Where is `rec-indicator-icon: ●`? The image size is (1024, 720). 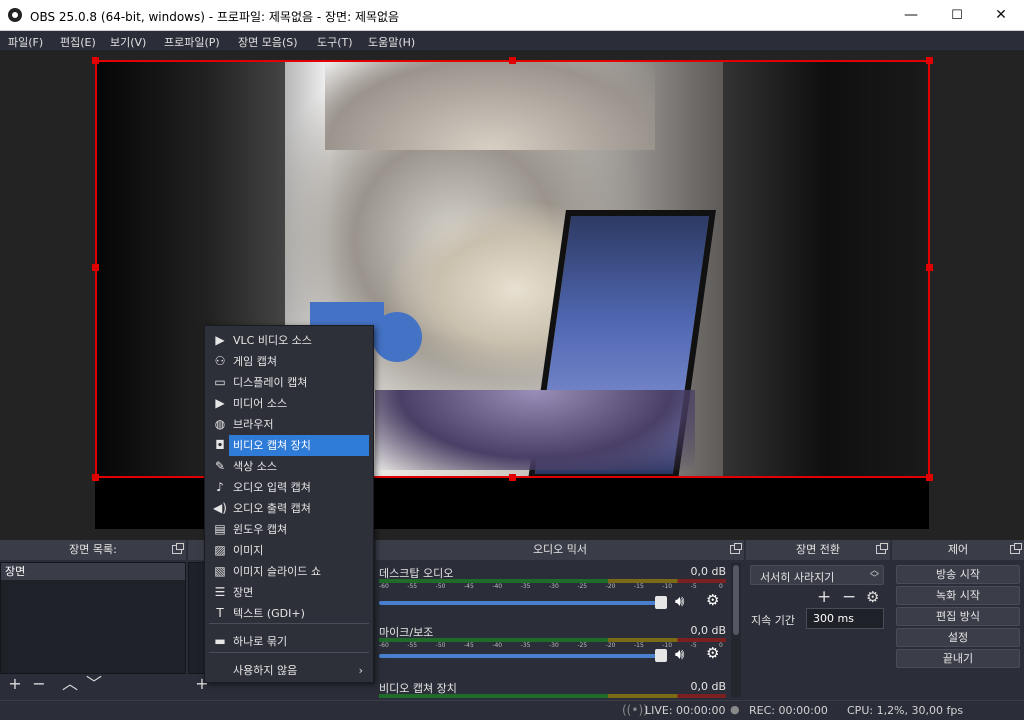
rec-indicator-icon: ● is located at coordinates (735, 709).